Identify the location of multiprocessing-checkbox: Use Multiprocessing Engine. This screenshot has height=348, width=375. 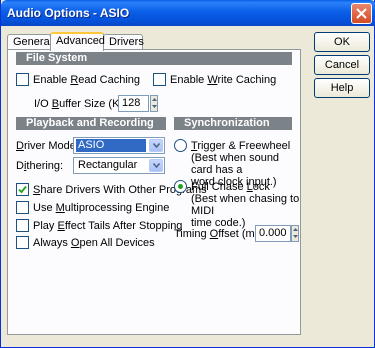
(92, 207).